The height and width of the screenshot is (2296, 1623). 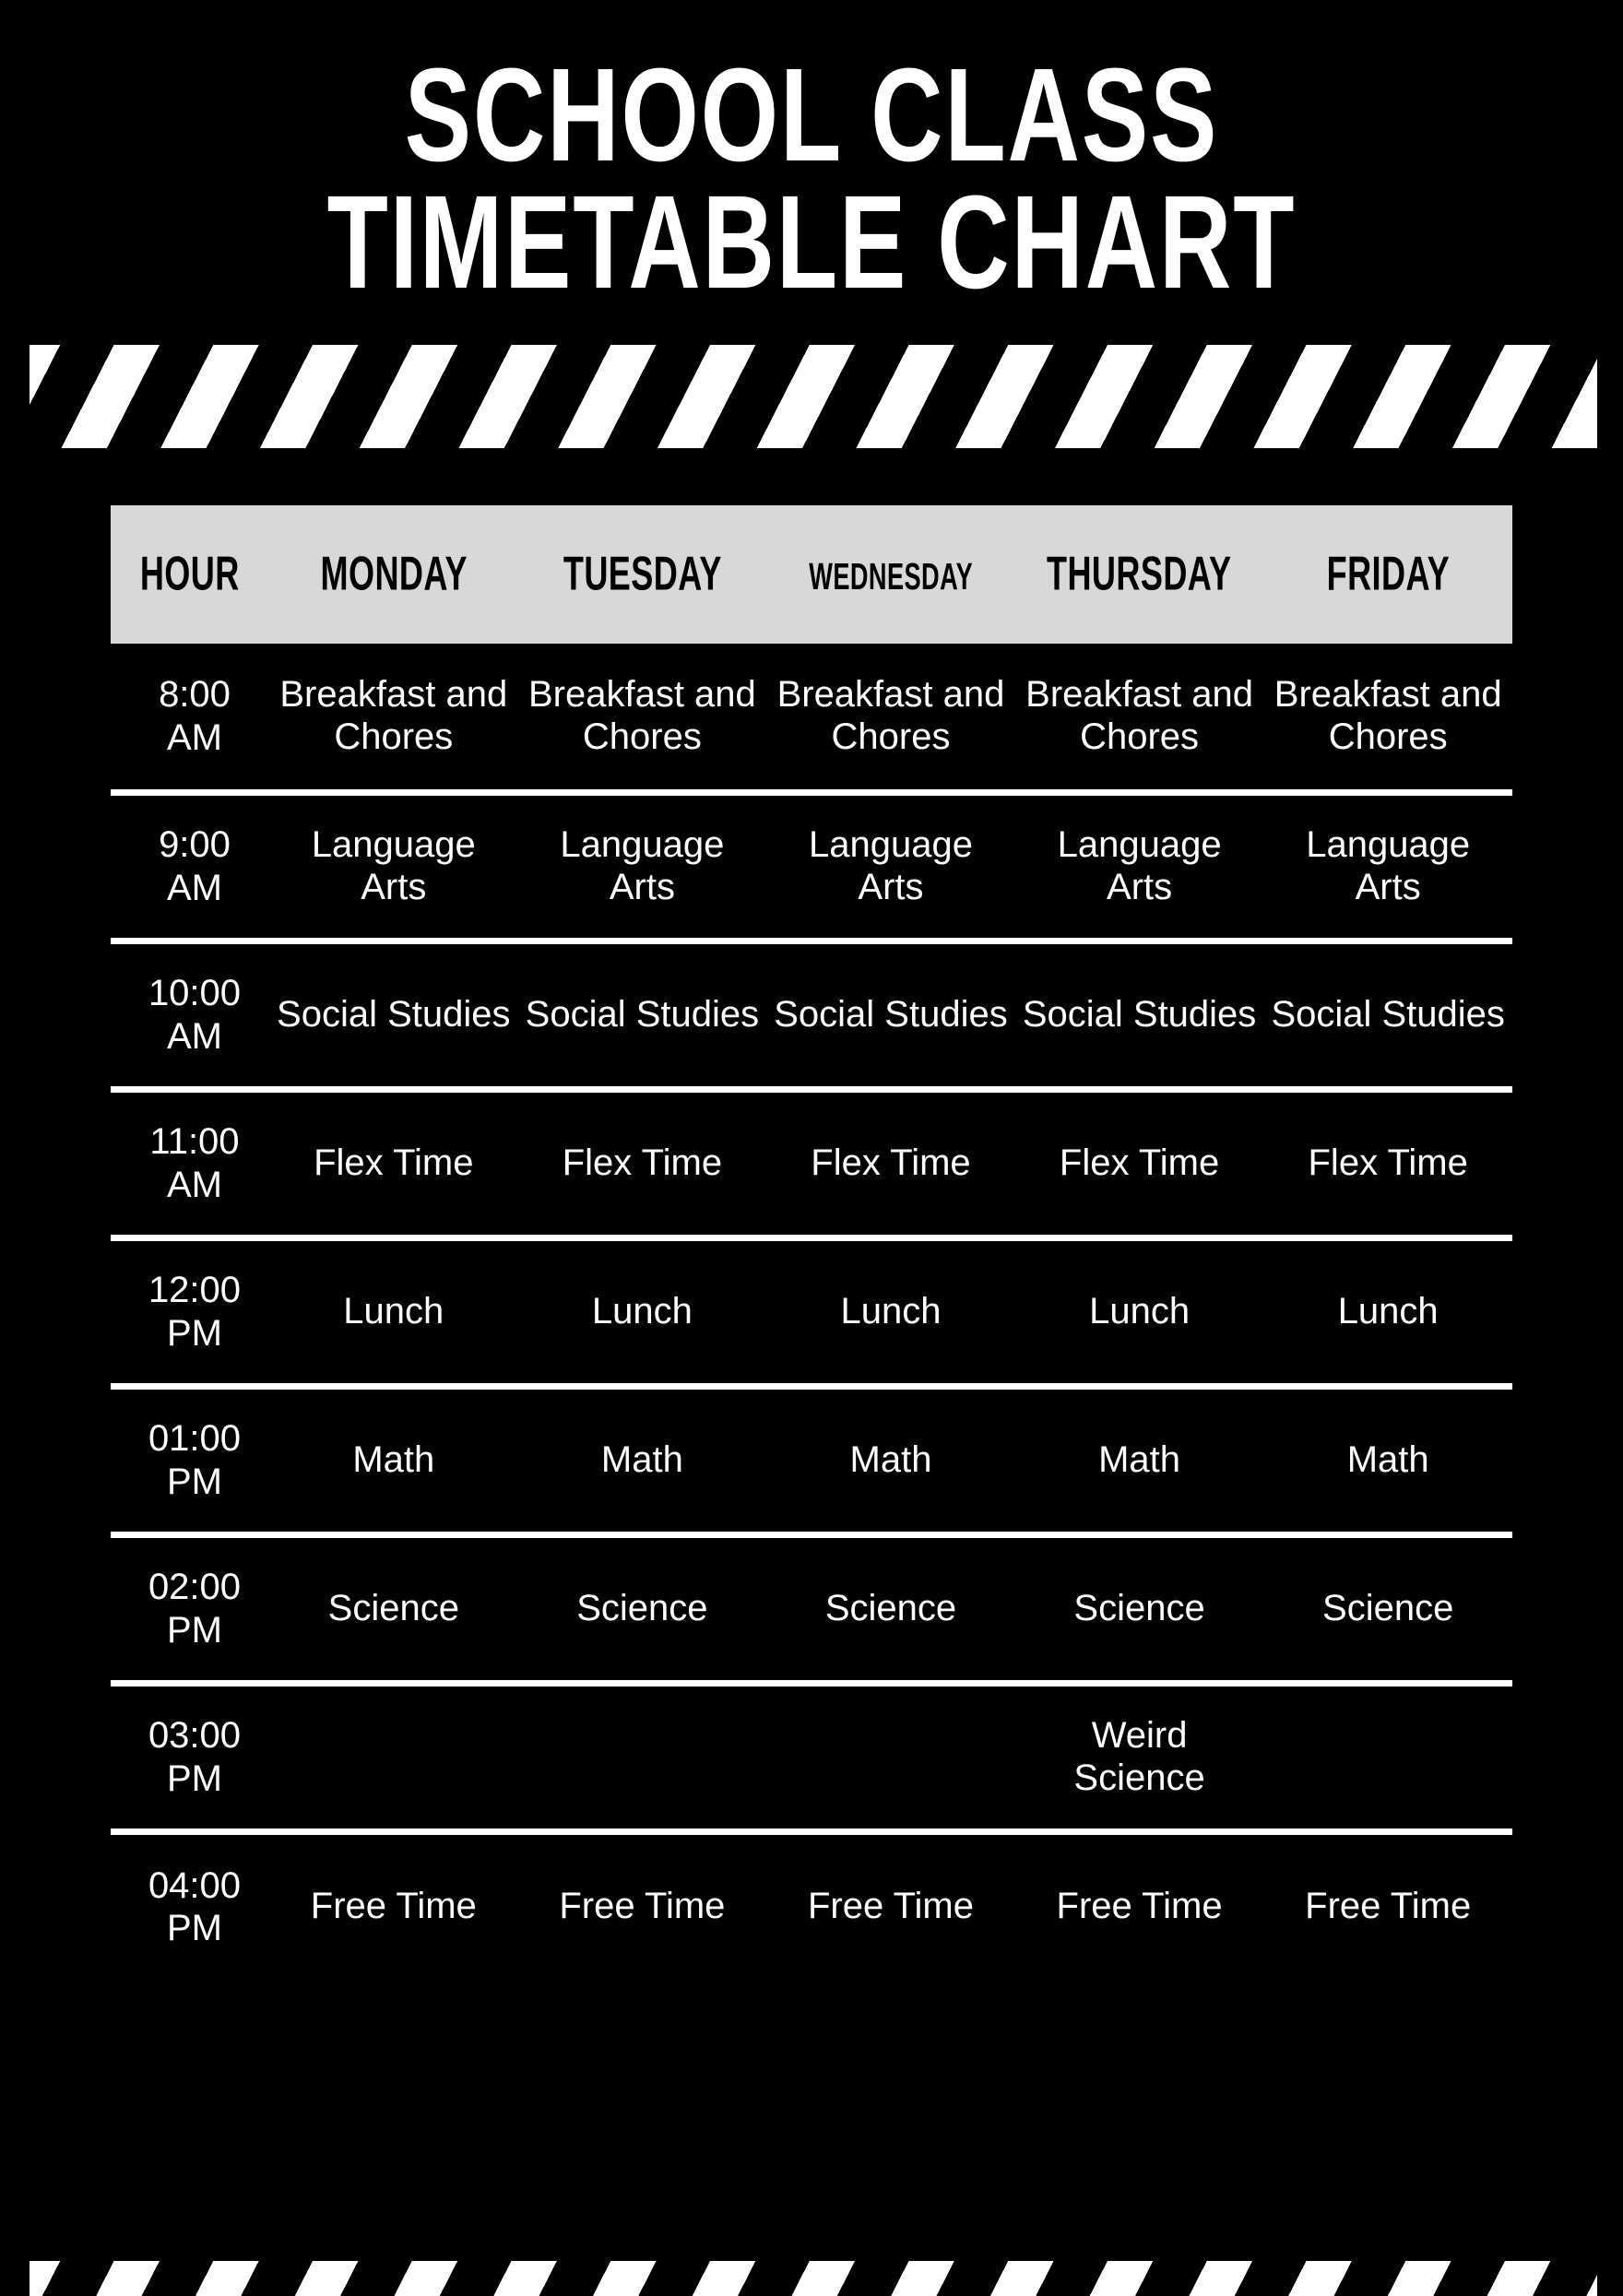 What do you see at coordinates (642, 1313) in the screenshot?
I see `cell-tuesday-4: Lunch` at bounding box center [642, 1313].